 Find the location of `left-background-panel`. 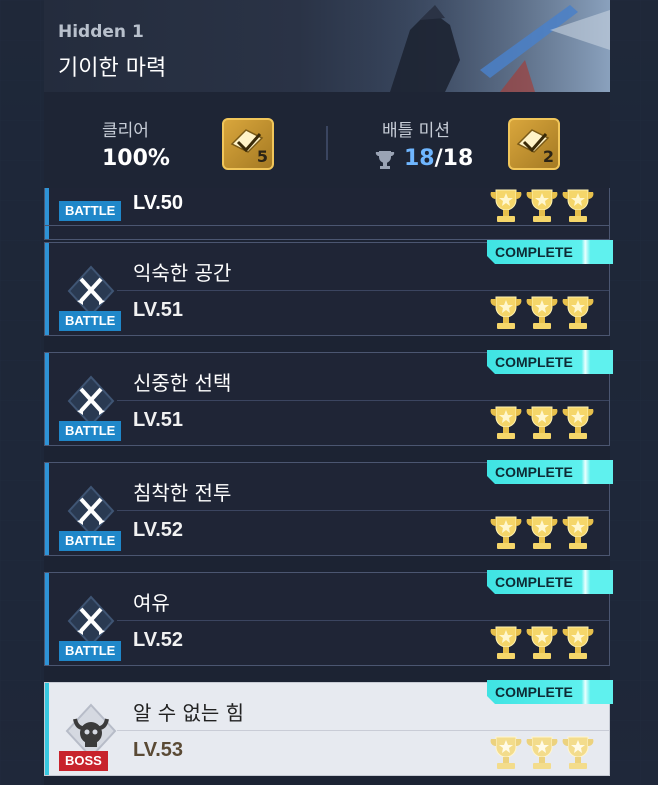

left-background-panel is located at coordinates (22, 392).